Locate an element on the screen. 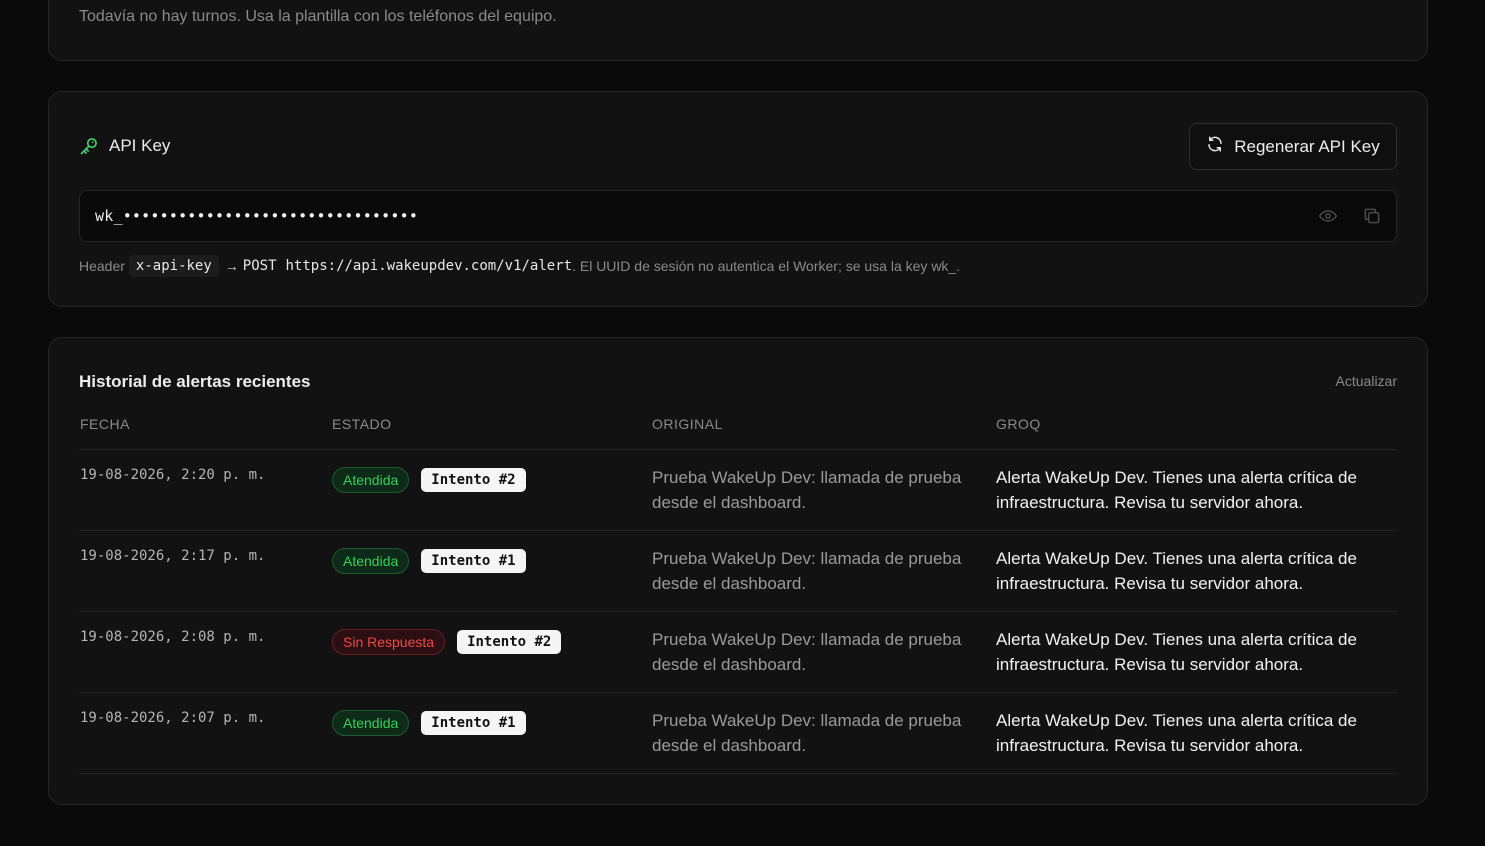 Image resolution: width=1485 pixels, height=846 pixels. column-header-status: ESTADO is located at coordinates (362, 424).